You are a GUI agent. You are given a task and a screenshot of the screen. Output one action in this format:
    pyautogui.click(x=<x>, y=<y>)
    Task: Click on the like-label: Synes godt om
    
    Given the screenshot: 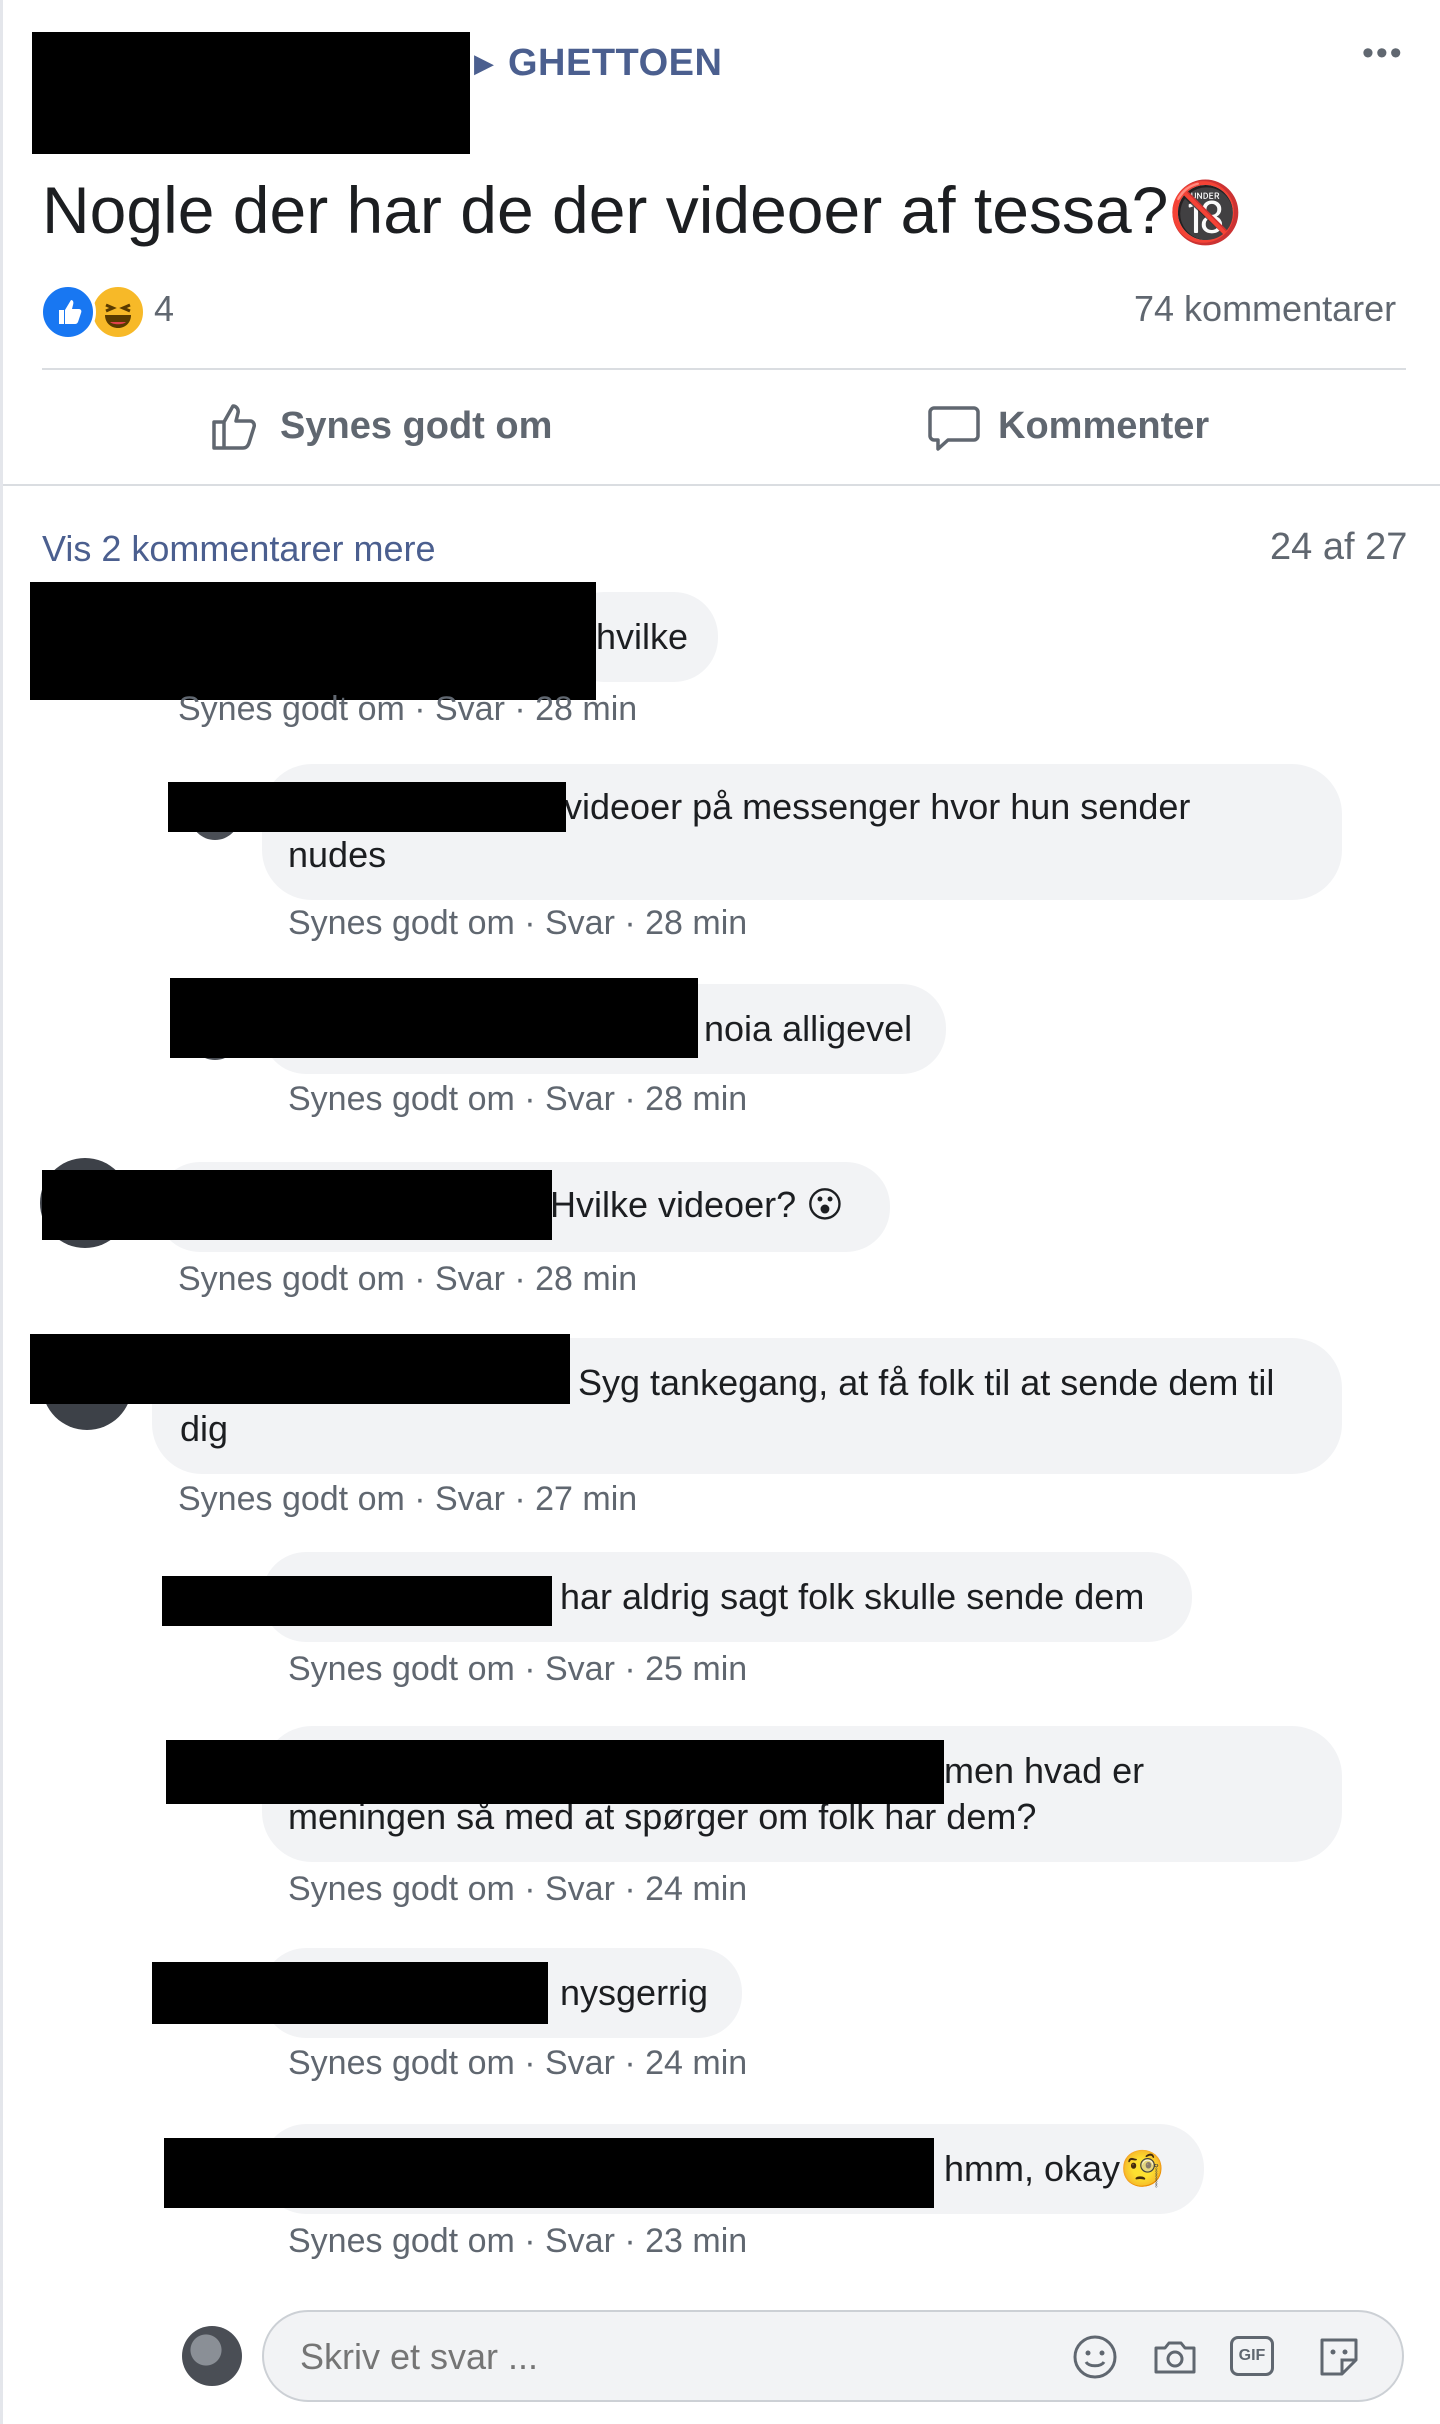 What is the action you would take?
    pyautogui.click(x=416, y=425)
    